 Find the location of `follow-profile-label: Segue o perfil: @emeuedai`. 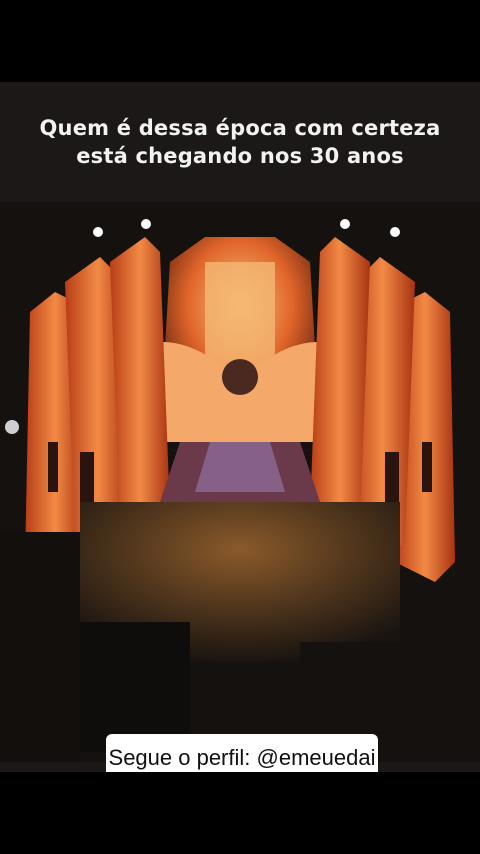

follow-profile-label: Segue o perfil: @emeuedai is located at coordinates (242, 757).